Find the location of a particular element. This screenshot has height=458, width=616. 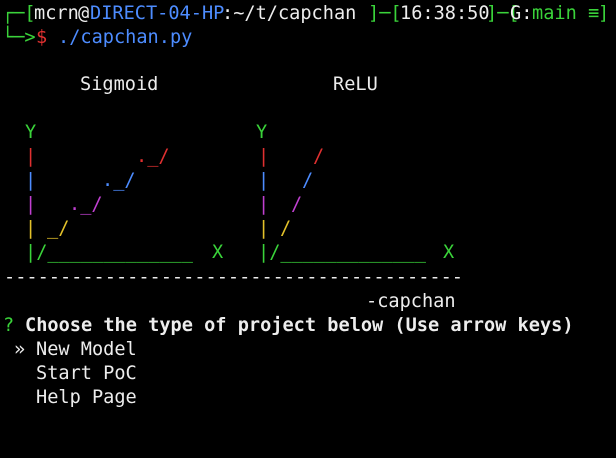

sigmoid-axis-seg-2: | is located at coordinates (31, 180).